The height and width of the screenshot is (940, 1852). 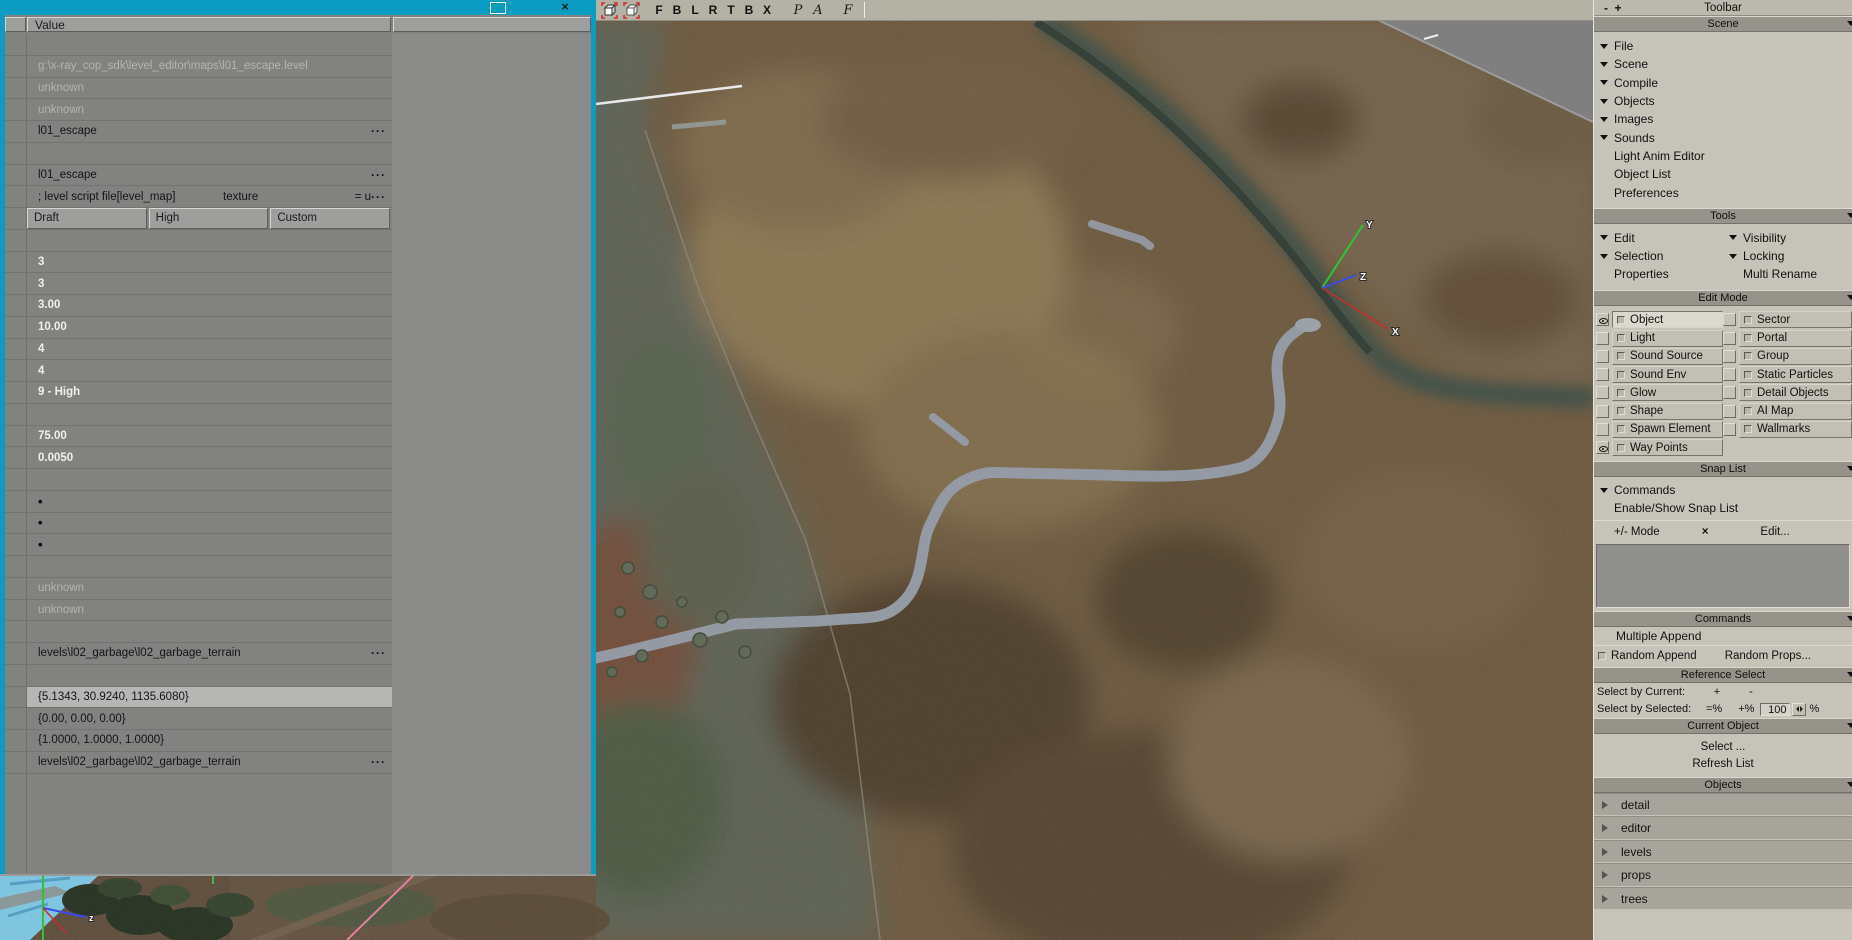 What do you see at coordinates (631, 10) in the screenshot?
I see `cube-view-alt-icon` at bounding box center [631, 10].